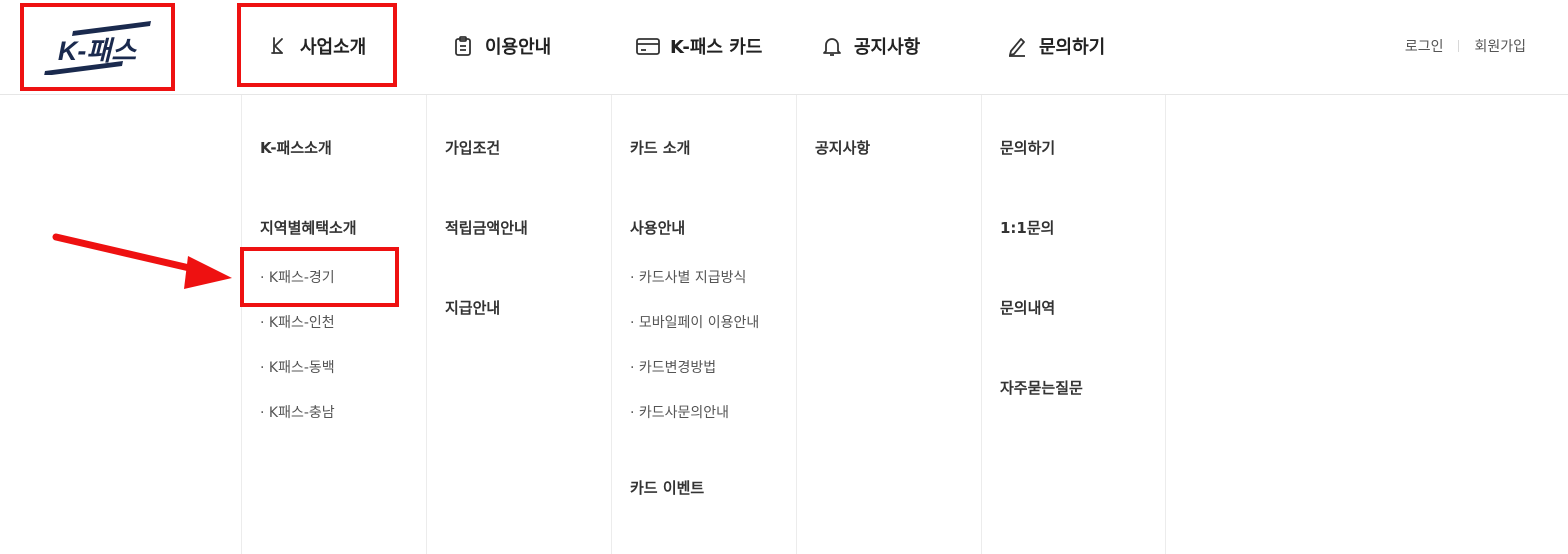 The height and width of the screenshot is (554, 1568). What do you see at coordinates (472, 307) in the screenshot?
I see `menu-payment-guide: 지급안내` at bounding box center [472, 307].